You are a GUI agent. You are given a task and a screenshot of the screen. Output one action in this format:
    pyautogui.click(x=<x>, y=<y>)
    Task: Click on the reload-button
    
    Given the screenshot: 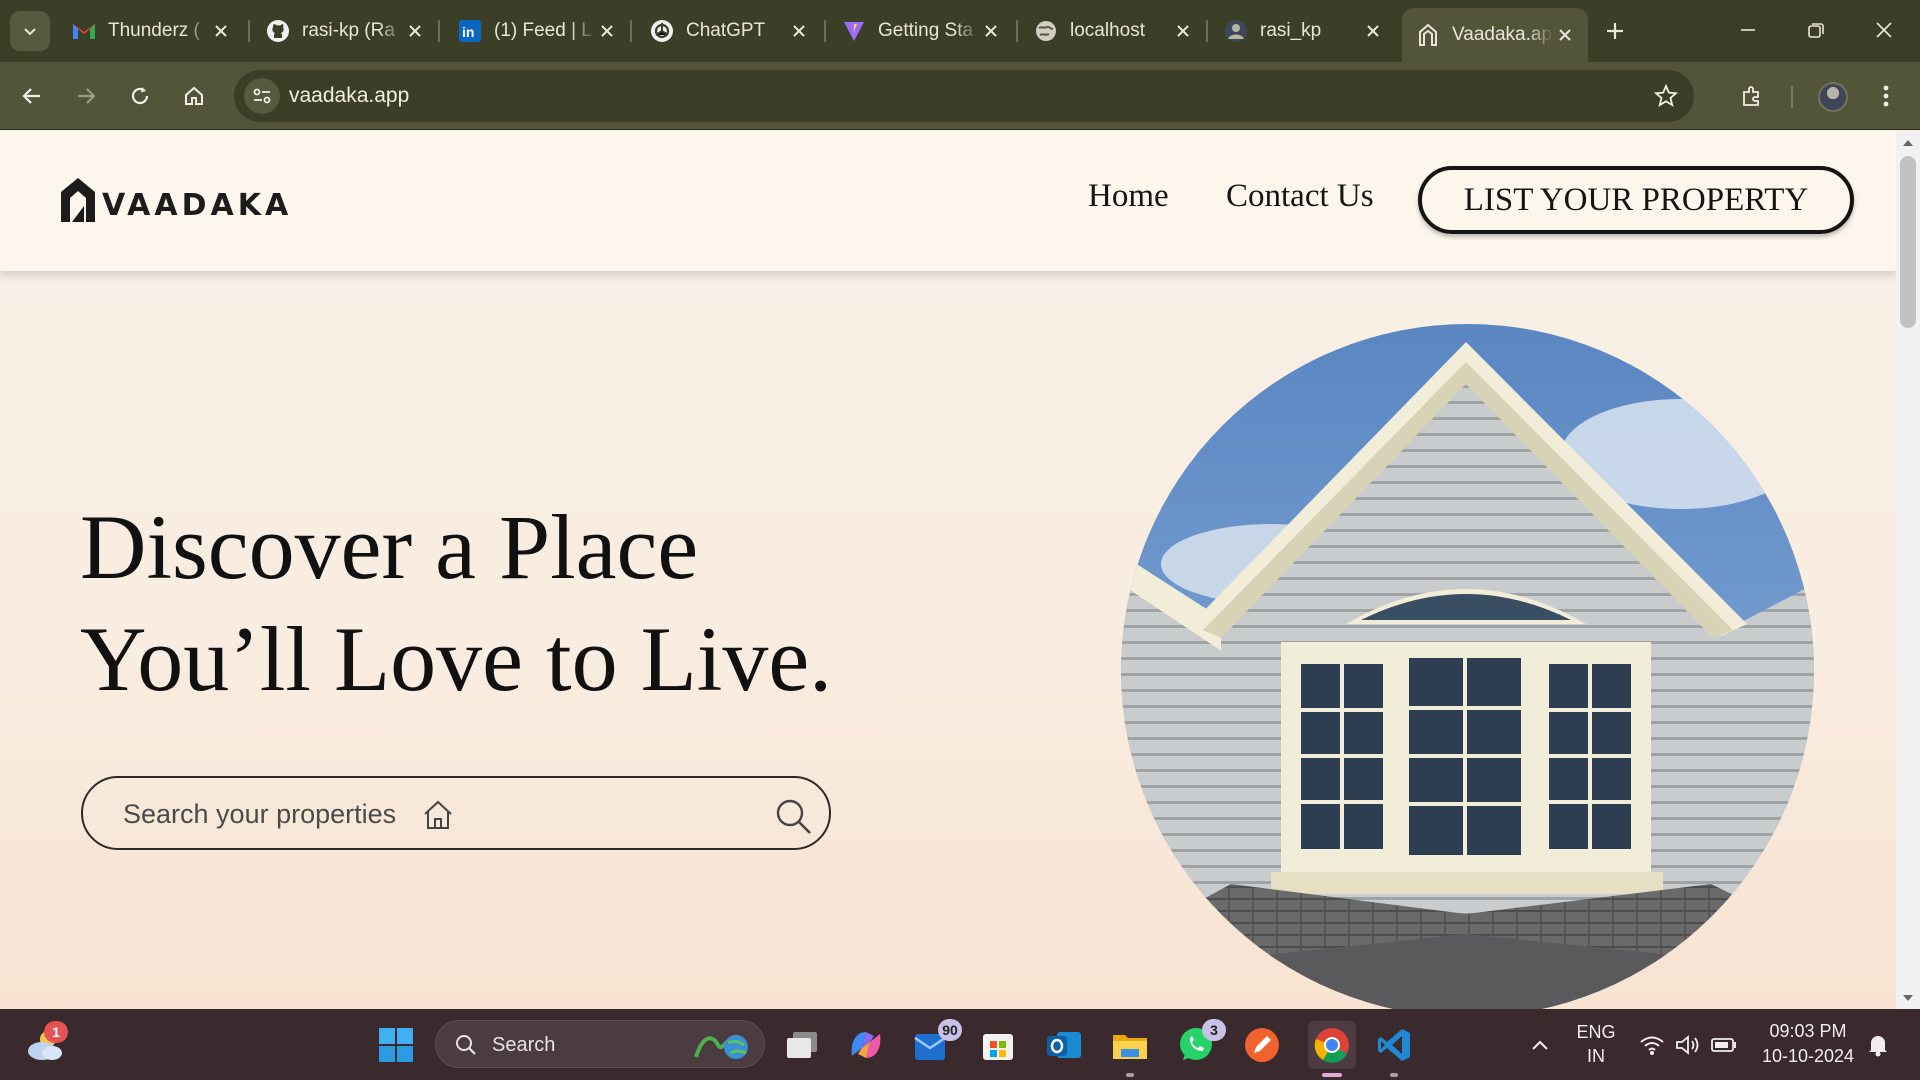 What is the action you would take?
    pyautogui.click(x=140, y=96)
    